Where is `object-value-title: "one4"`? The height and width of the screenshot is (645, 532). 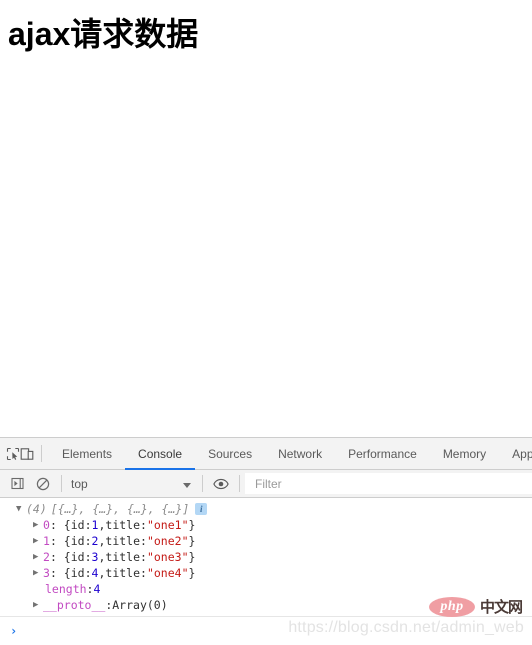
object-value-title: "one4" is located at coordinates (167, 573).